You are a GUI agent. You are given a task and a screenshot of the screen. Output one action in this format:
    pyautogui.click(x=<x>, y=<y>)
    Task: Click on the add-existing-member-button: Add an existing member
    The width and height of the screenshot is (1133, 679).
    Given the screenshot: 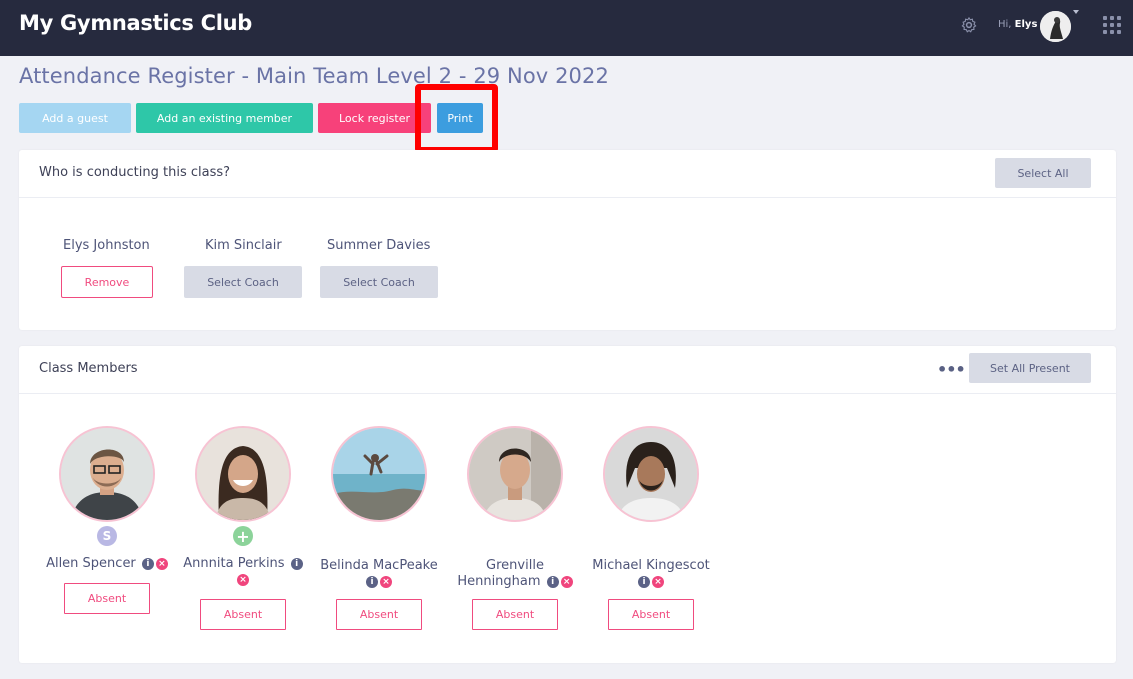 What is the action you would take?
    pyautogui.click(x=224, y=118)
    